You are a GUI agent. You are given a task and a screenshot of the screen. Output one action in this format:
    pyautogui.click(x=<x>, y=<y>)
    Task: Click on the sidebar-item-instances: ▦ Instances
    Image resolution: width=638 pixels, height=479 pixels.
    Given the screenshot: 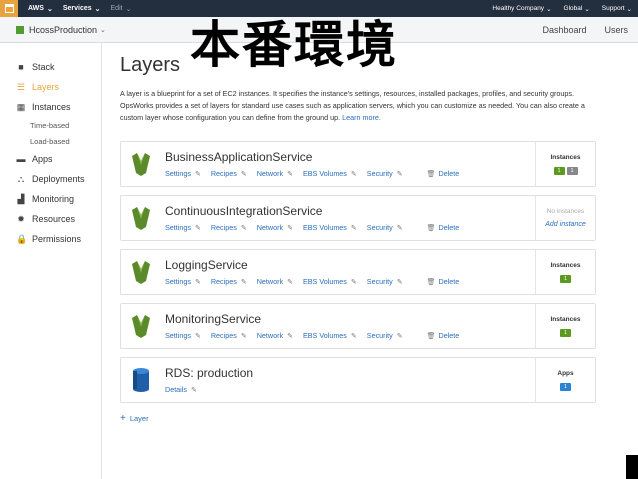 What is the action you would take?
    pyautogui.click(x=50, y=107)
    